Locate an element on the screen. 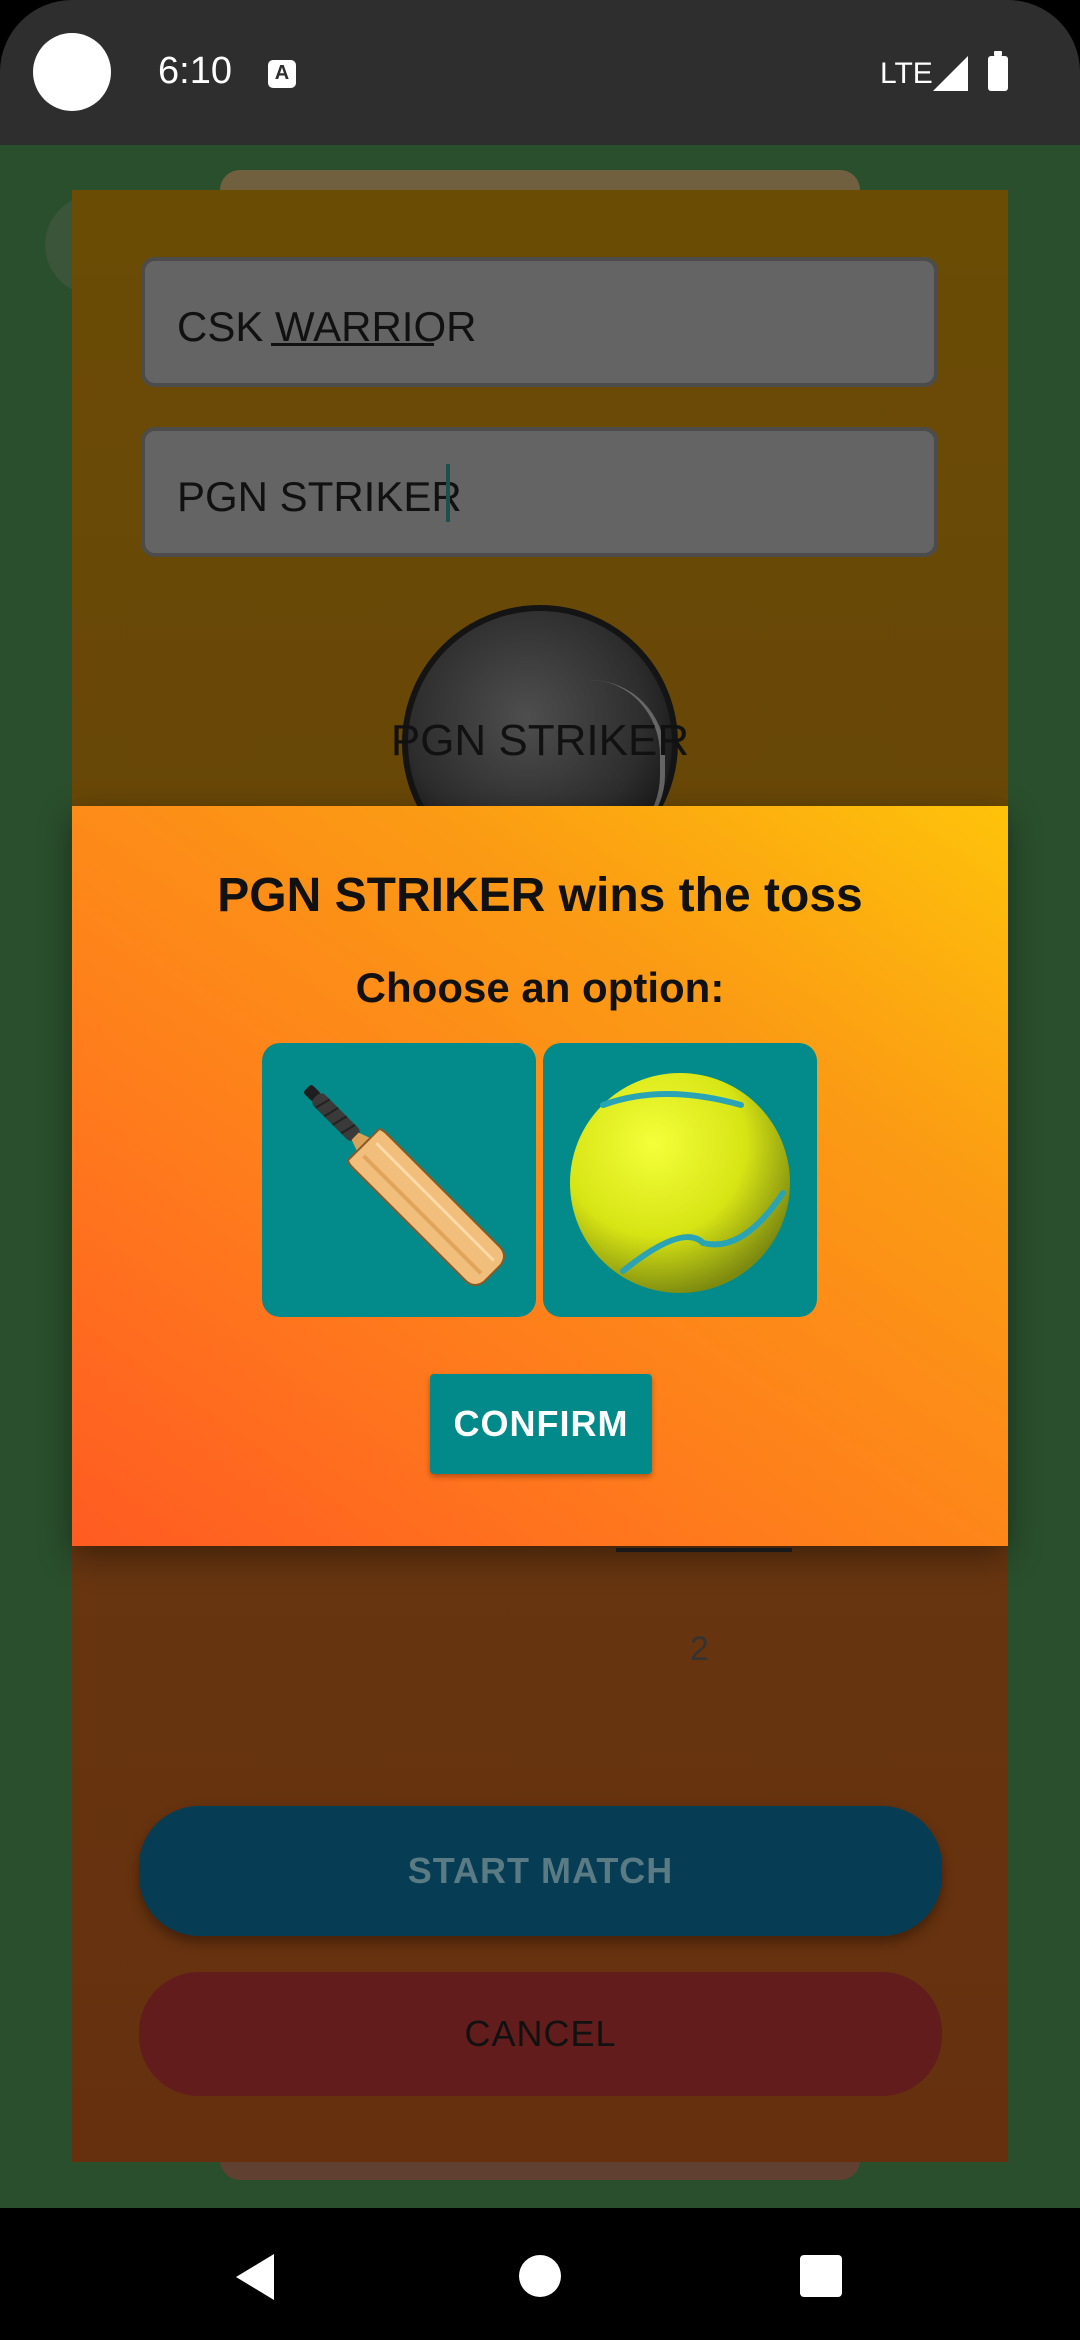  overs-underline is located at coordinates (704, 1550).